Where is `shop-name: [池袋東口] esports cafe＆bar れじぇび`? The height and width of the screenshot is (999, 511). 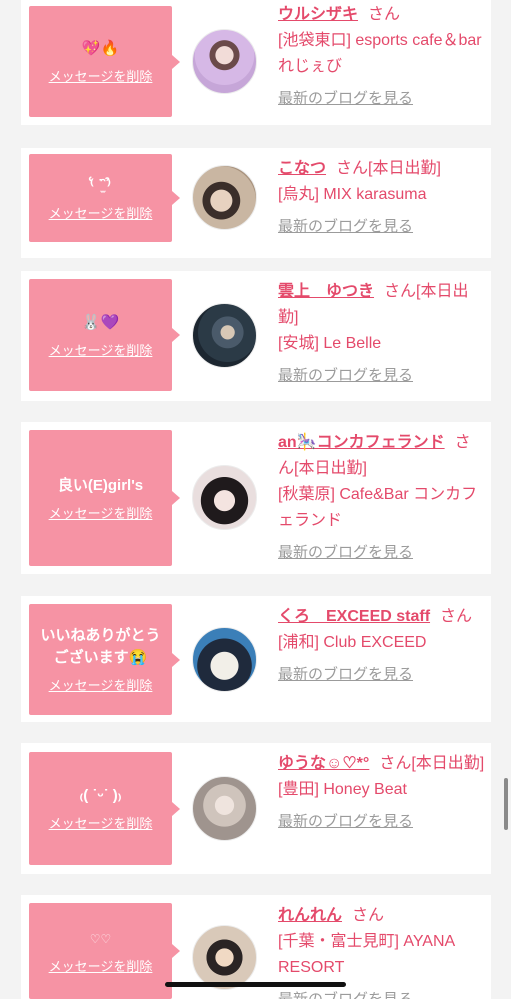
shop-name: [池袋東口] esports cafe＆bar れじぇび is located at coordinates (380, 53).